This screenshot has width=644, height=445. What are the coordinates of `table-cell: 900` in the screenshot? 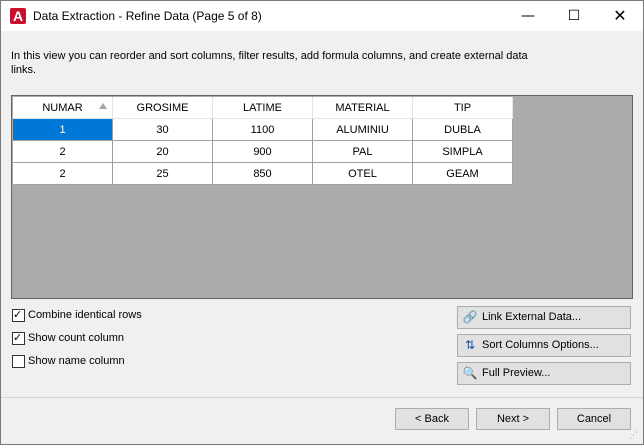 It's located at (262, 151).